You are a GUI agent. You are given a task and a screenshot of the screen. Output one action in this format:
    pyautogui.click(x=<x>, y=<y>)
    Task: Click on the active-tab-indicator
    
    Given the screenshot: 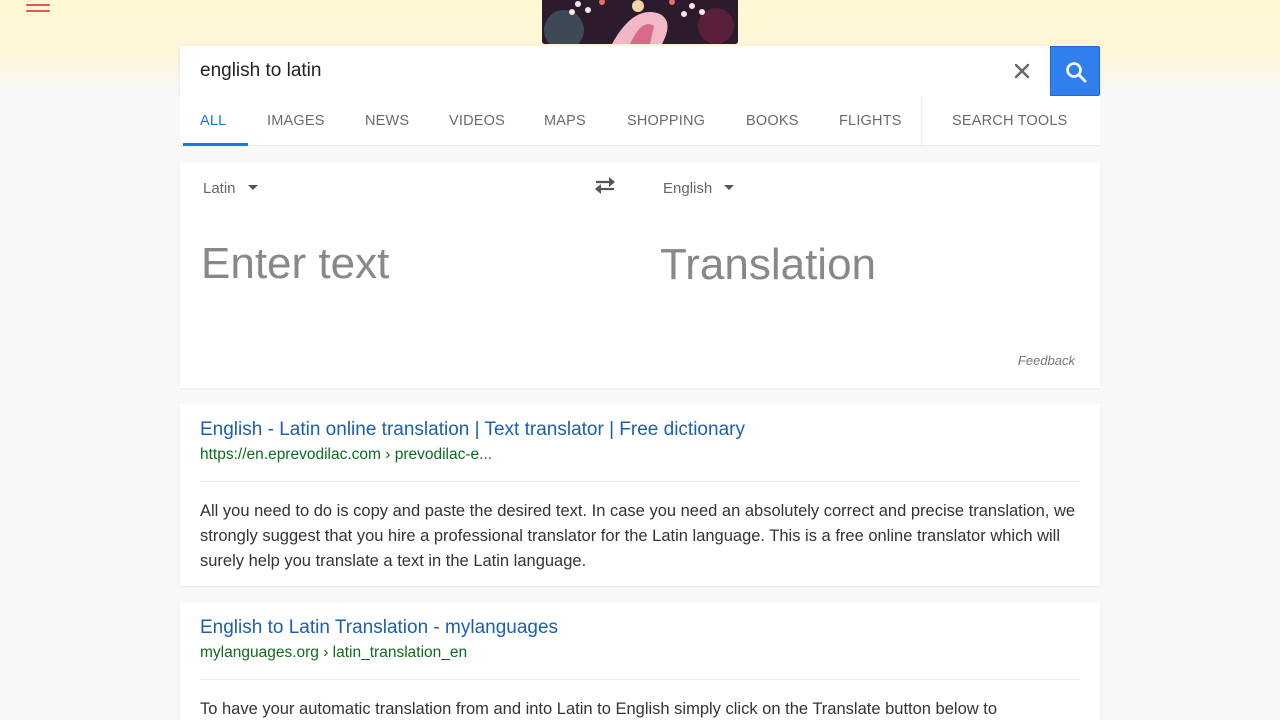 What is the action you would take?
    pyautogui.click(x=215, y=144)
    